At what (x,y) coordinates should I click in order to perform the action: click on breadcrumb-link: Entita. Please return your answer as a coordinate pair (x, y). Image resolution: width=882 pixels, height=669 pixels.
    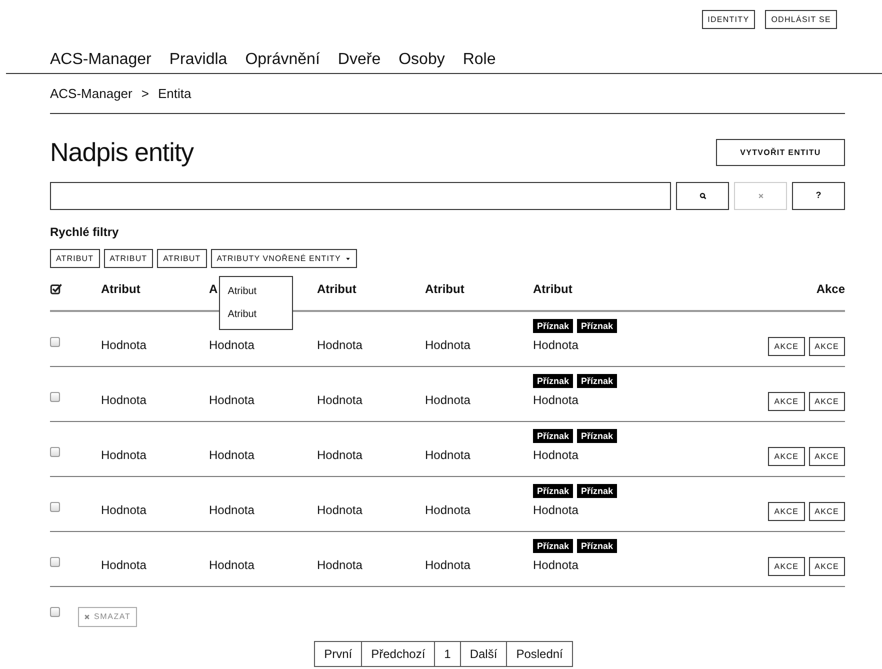
    Looking at the image, I should click on (175, 94).